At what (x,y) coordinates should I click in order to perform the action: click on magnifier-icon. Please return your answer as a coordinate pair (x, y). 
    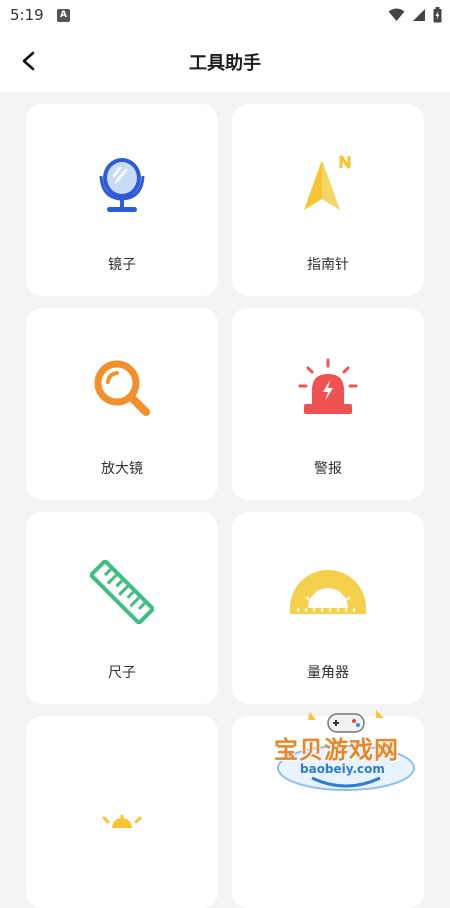
    Looking at the image, I should click on (122, 388).